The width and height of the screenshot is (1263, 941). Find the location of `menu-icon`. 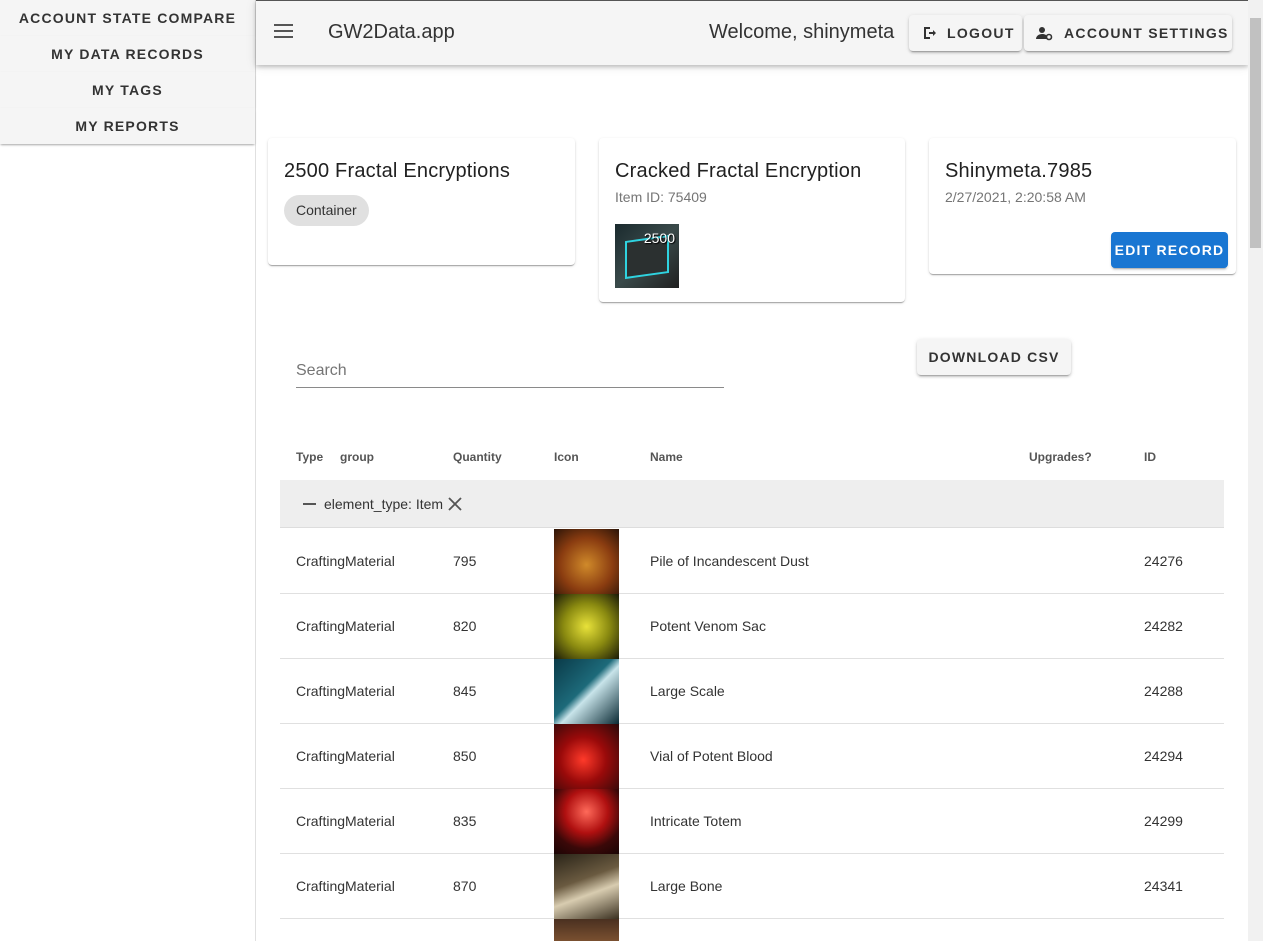

menu-icon is located at coordinates (283, 31).